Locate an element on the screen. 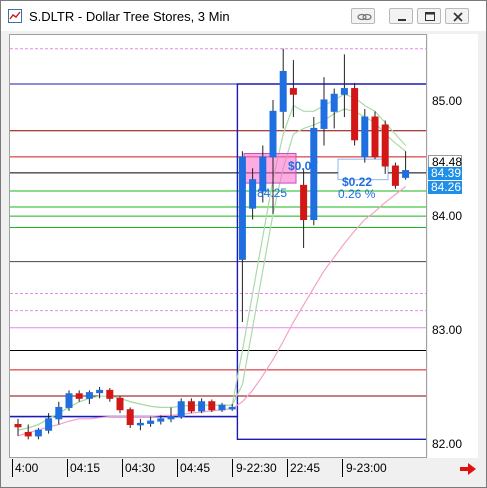 This screenshot has width=487, height=488. x-tick-2: 04:30 is located at coordinates (140, 468).